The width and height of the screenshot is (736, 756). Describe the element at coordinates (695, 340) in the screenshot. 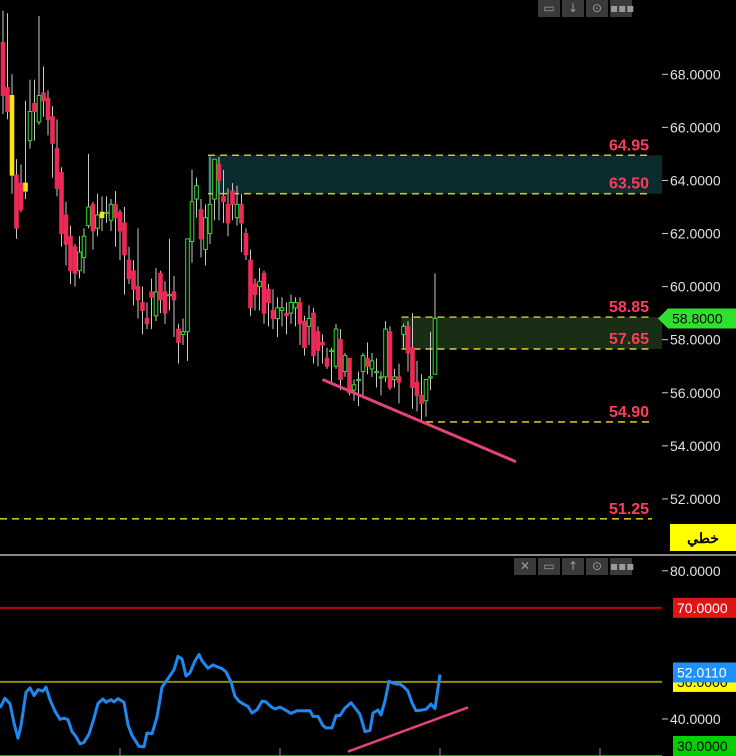

I see `price-axis-label: 58.0000` at that location.